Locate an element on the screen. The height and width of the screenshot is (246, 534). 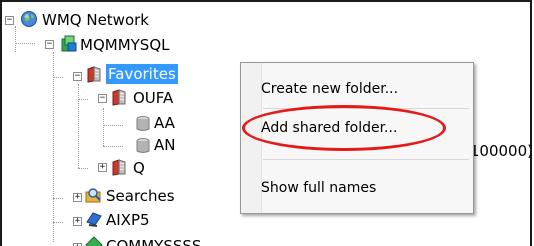
tree-node-folder: OUFA is located at coordinates (153, 98).